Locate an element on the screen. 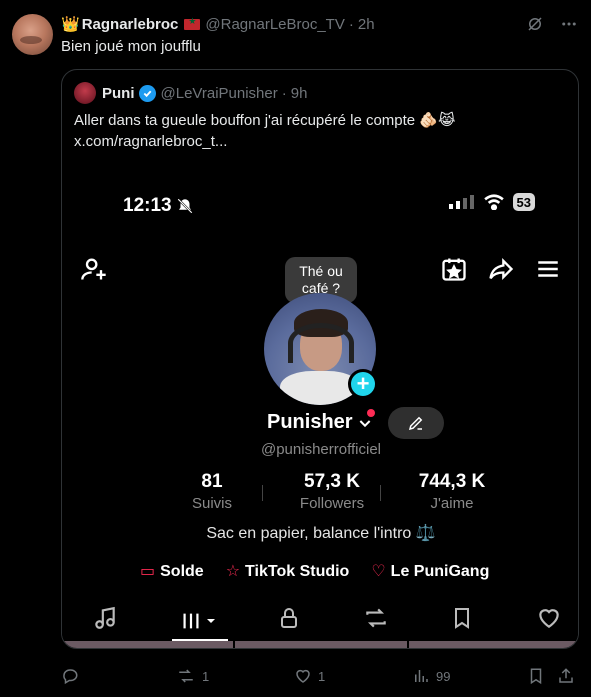 The image size is (591, 697). pencil-icon is located at coordinates (415, 423).